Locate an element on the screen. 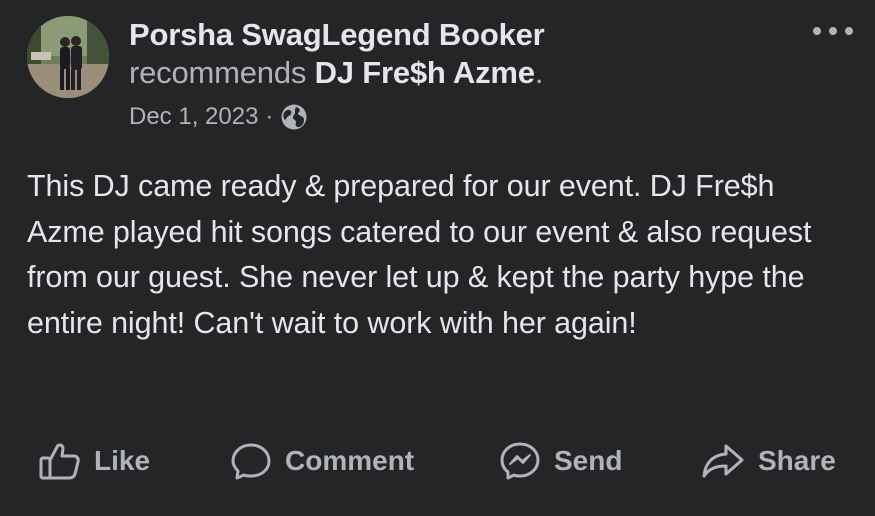 Image resolution: width=875 pixels, height=516 pixels. globe-icon is located at coordinates (294, 117).